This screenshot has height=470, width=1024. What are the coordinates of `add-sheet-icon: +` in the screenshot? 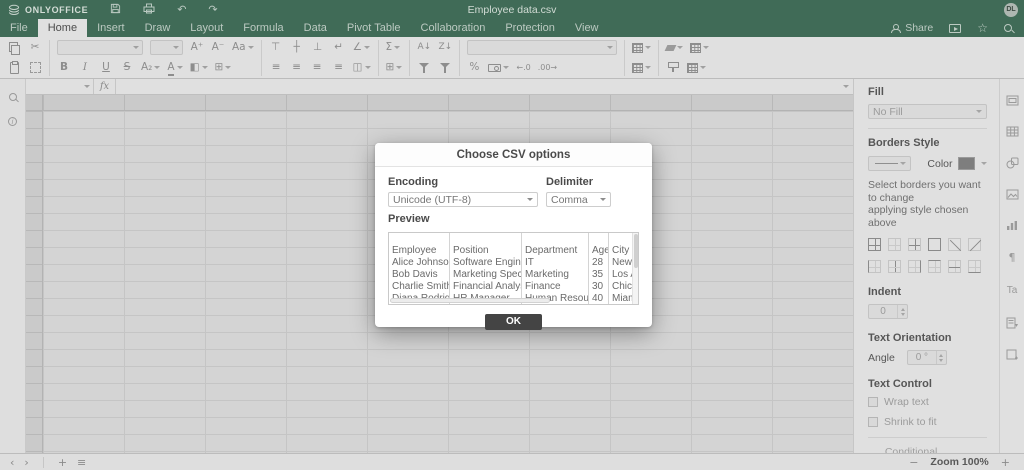 It's located at (62, 462).